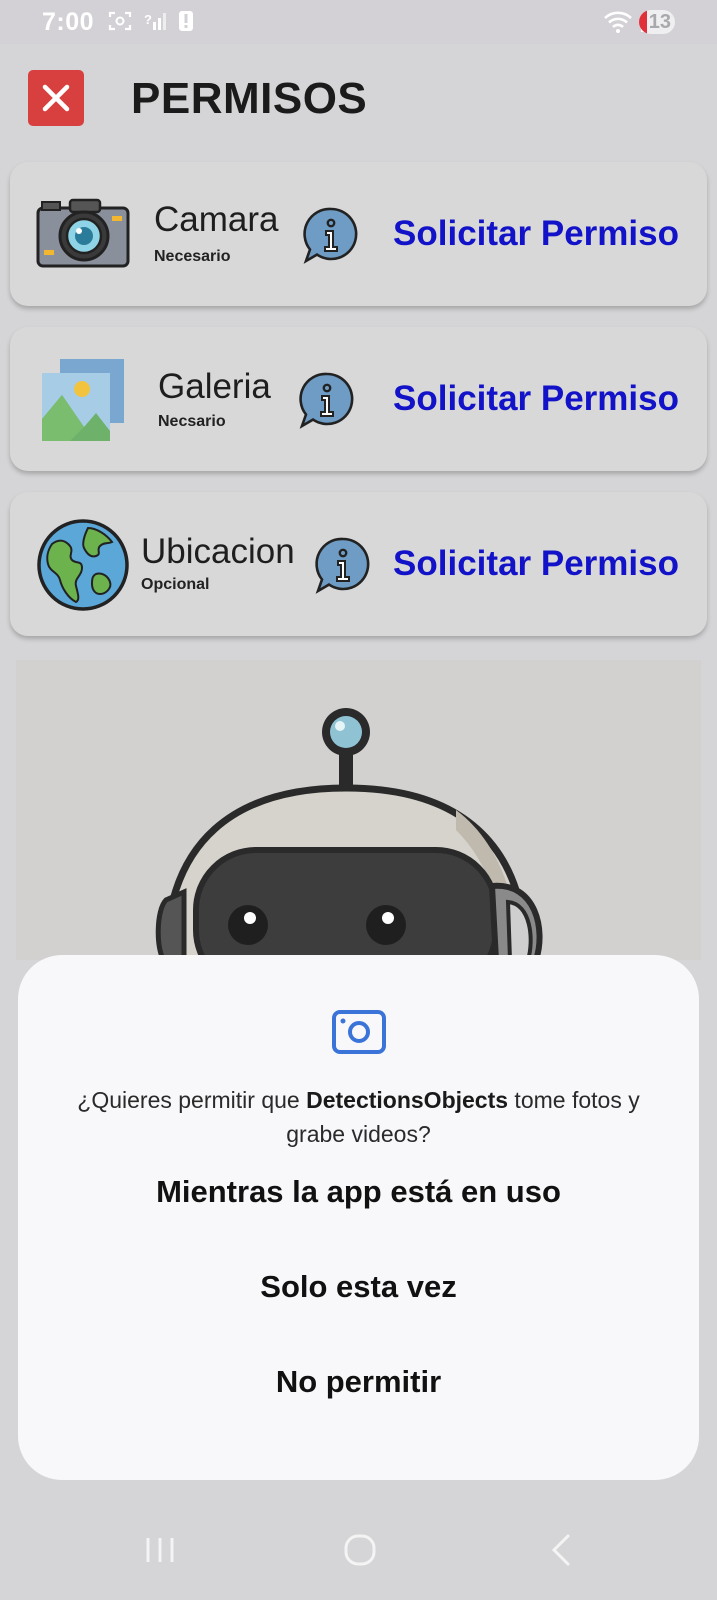 The height and width of the screenshot is (1600, 717). I want to click on permission-card-gallery: Galeria Necsario Solicitar Permiso, so click(358, 399).